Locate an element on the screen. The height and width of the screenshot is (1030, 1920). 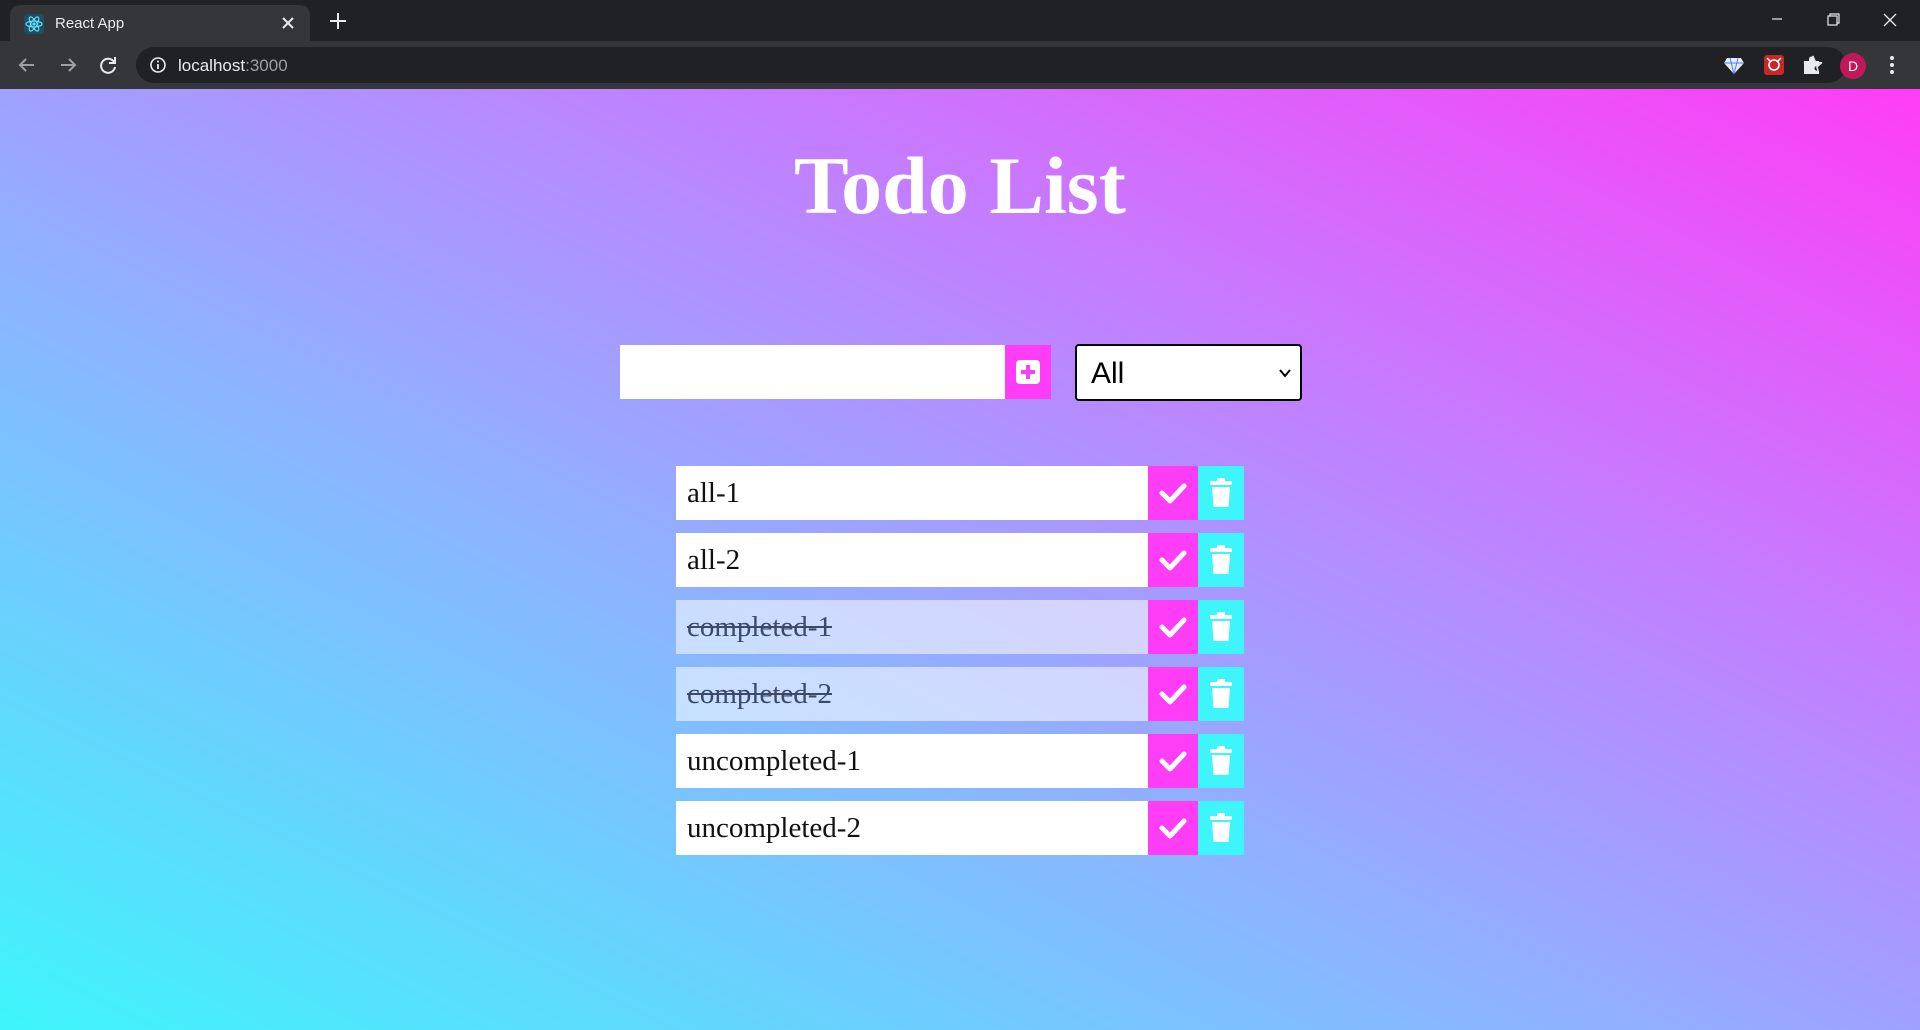
todo-item: uncompleted-2 is located at coordinates (960, 828).